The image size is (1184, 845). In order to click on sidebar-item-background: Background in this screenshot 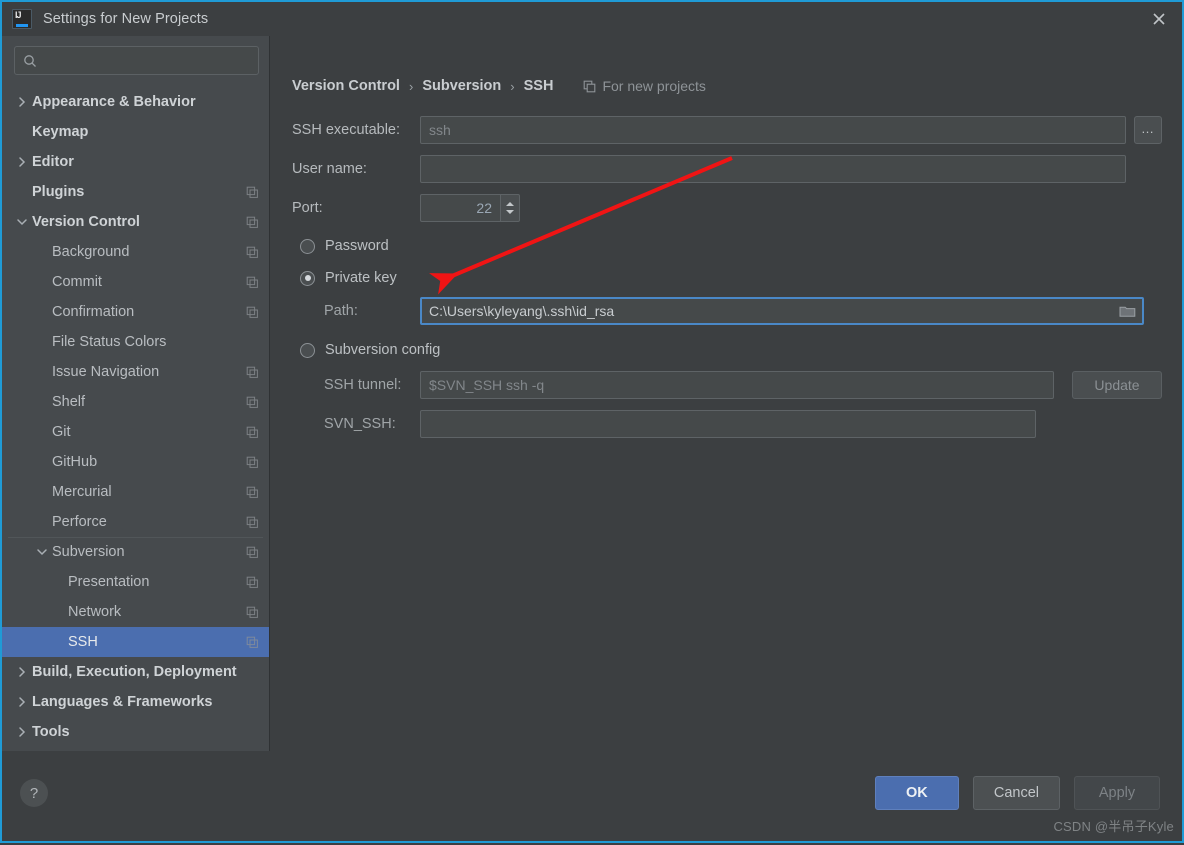, I will do `click(135, 252)`.